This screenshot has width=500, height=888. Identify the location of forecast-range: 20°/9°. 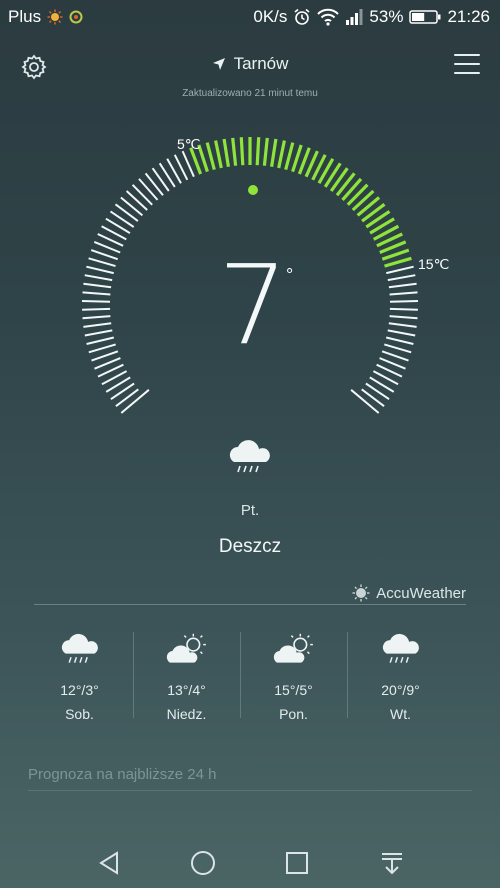
(400, 690).